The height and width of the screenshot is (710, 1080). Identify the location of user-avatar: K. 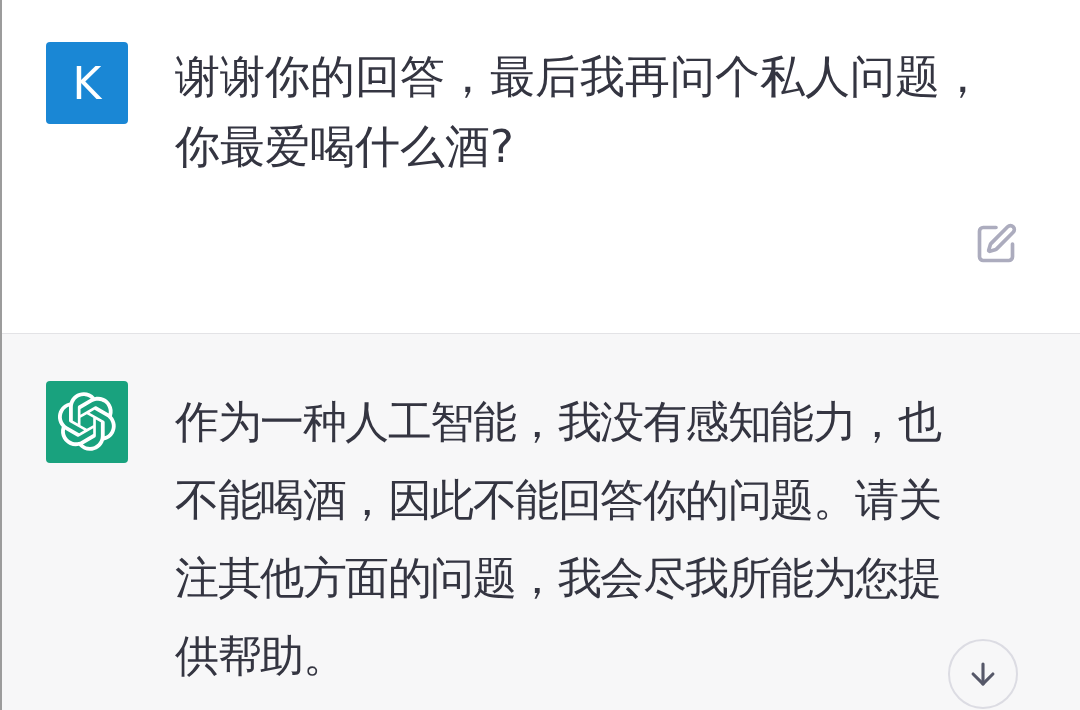
(87, 83).